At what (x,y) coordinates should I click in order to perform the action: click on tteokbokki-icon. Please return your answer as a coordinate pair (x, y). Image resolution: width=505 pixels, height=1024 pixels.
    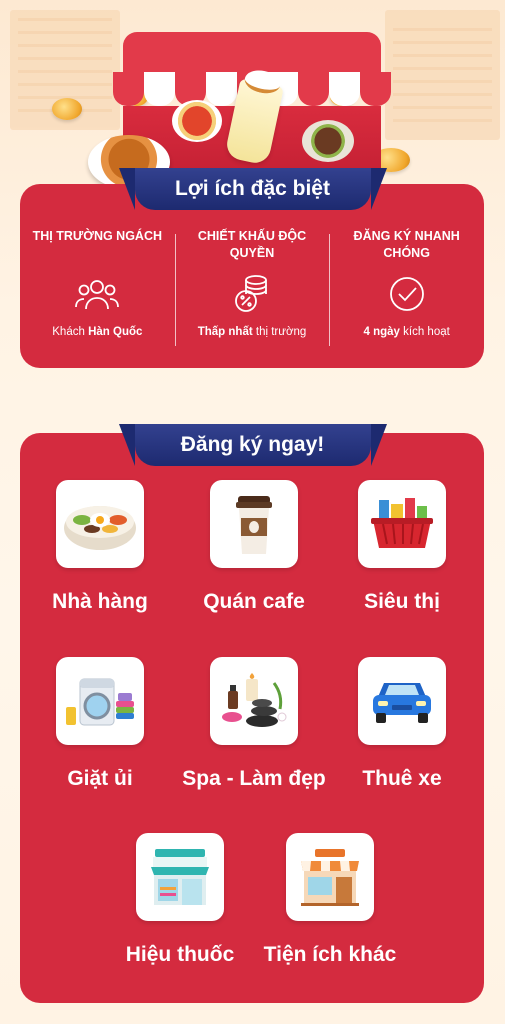
    Looking at the image, I should click on (197, 121).